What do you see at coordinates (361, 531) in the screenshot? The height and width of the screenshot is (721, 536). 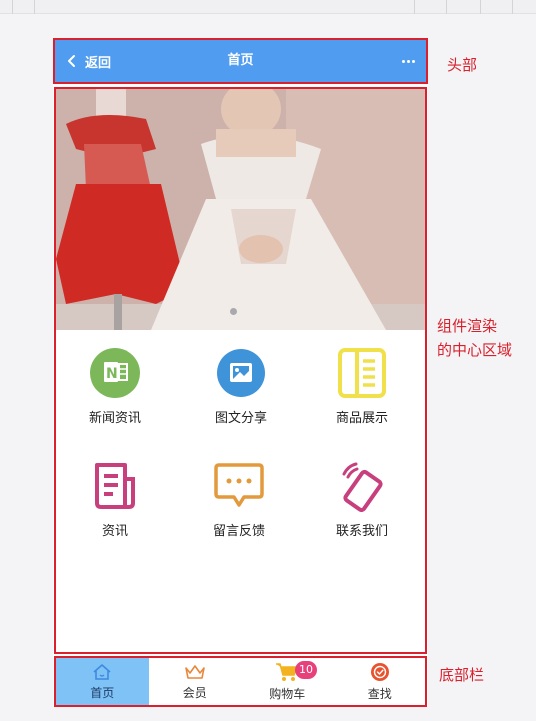 I see `grid-label: 联系我们` at bounding box center [361, 531].